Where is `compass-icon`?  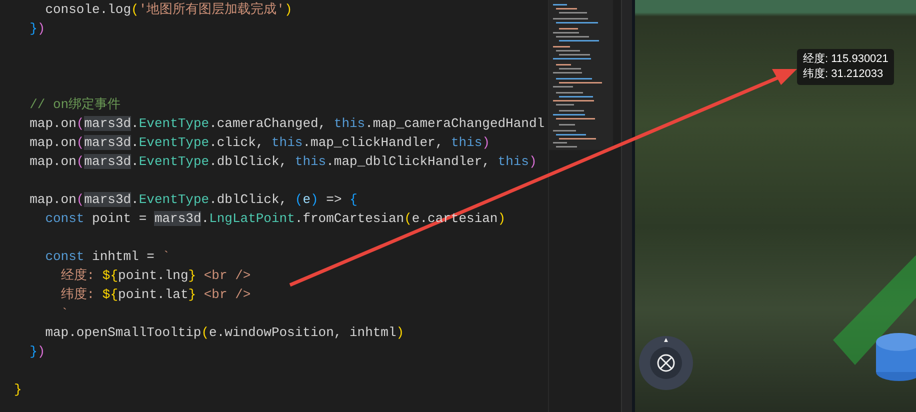
compass-icon is located at coordinates (666, 363).